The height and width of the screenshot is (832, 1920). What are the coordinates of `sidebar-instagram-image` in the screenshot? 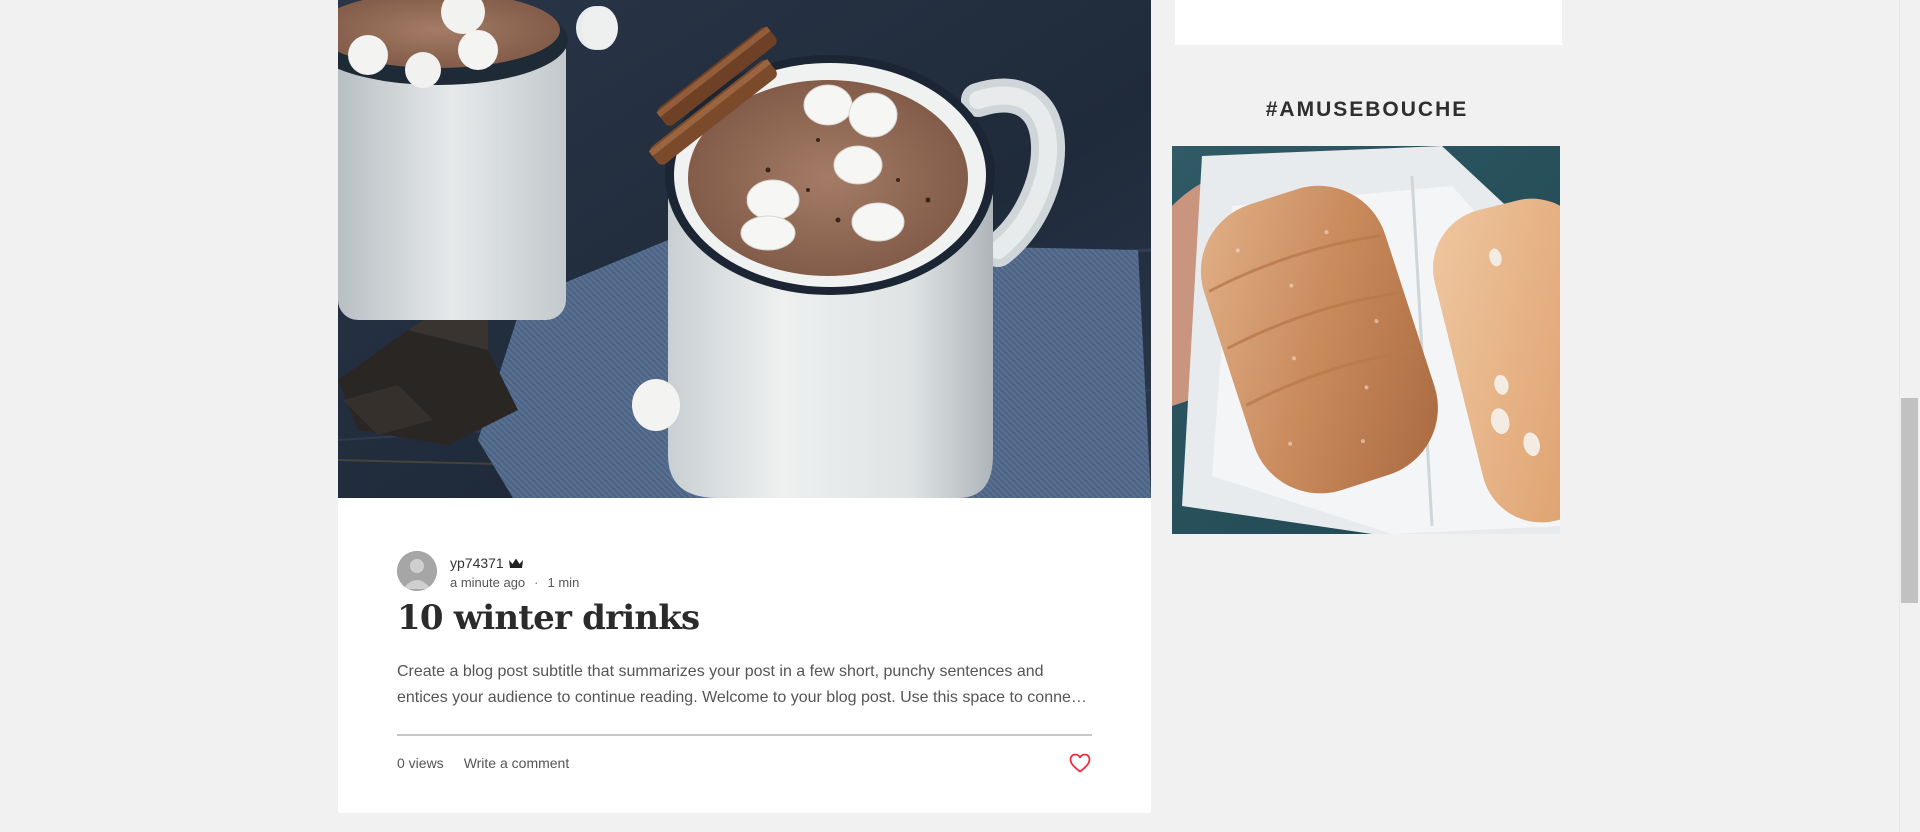 It's located at (1366, 340).